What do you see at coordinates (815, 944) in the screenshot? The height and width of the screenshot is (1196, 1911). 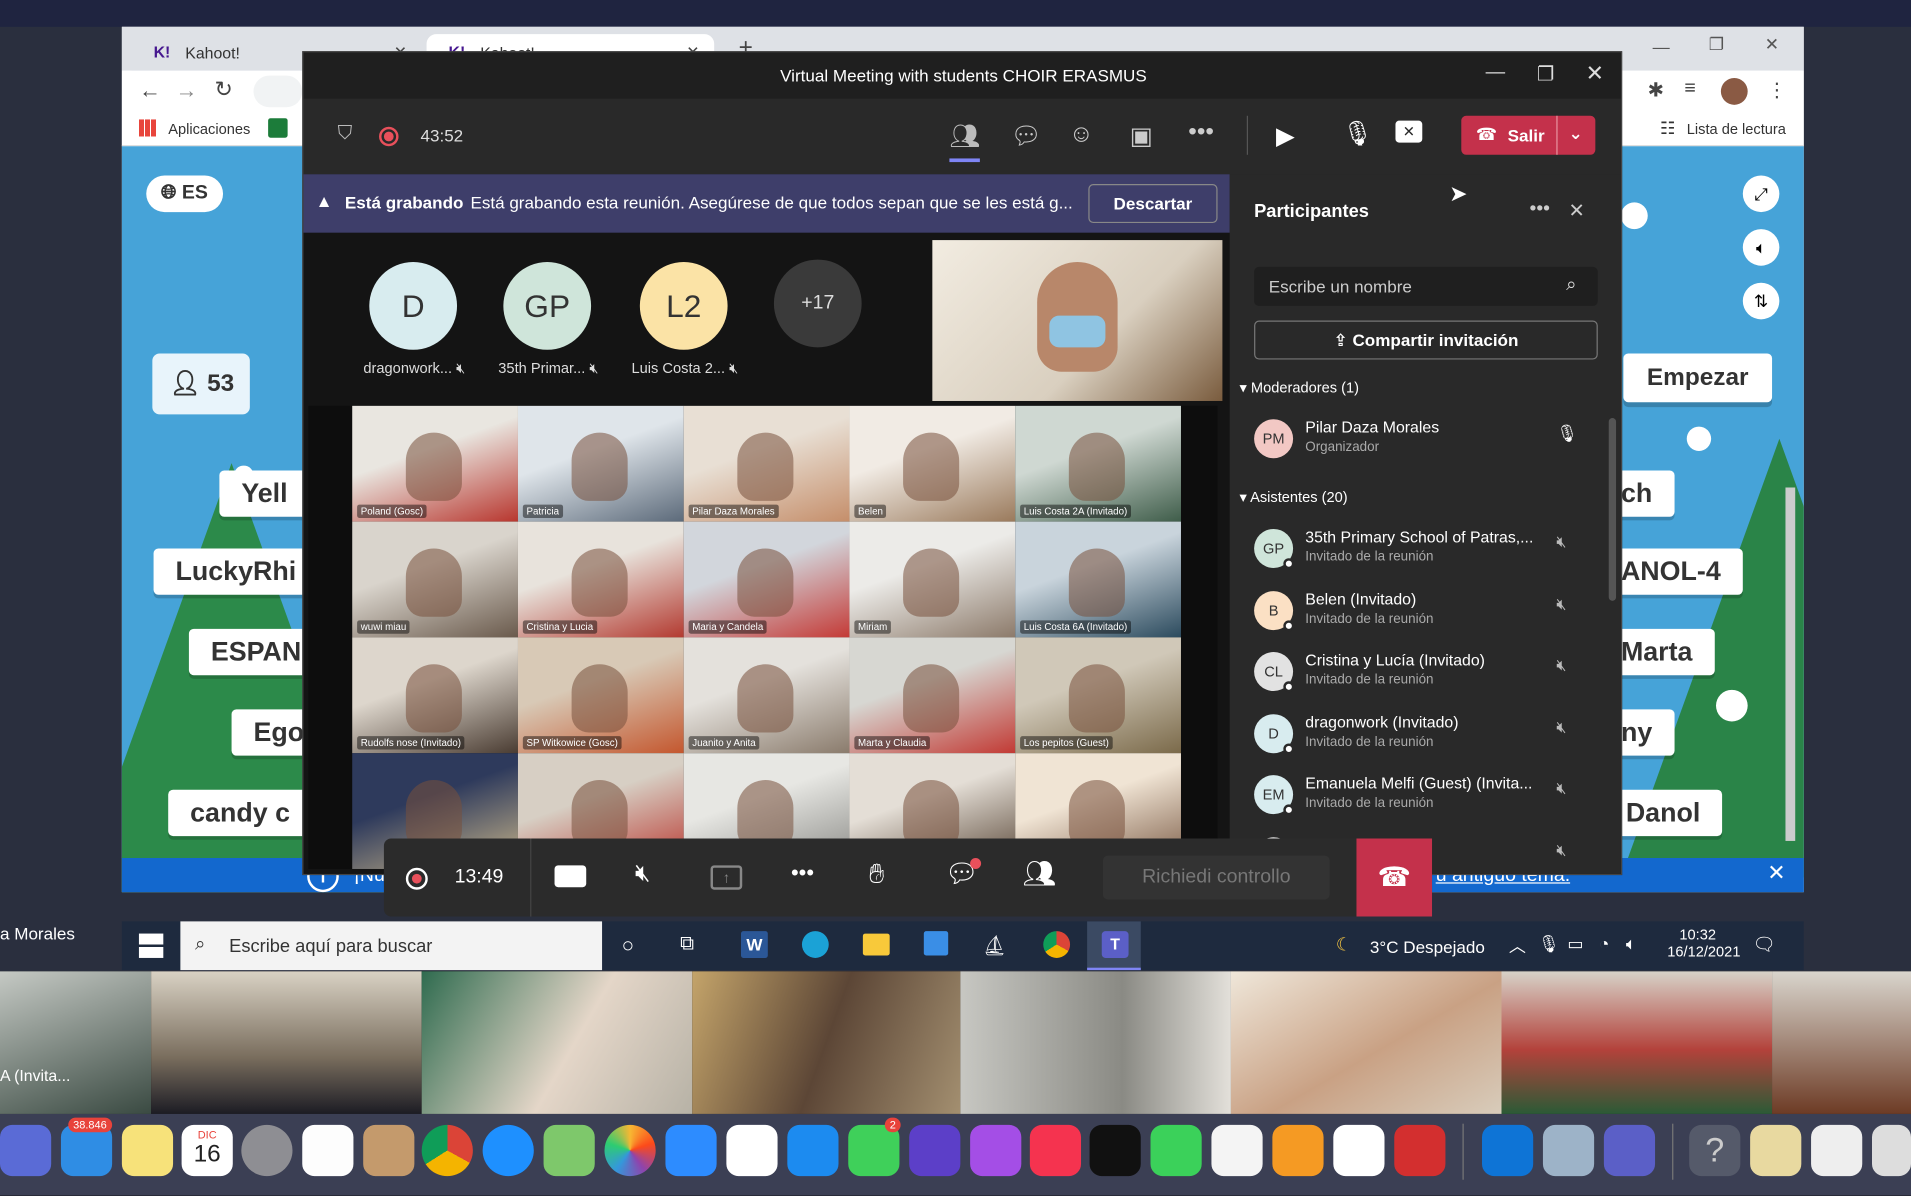 I see `edge-icon` at bounding box center [815, 944].